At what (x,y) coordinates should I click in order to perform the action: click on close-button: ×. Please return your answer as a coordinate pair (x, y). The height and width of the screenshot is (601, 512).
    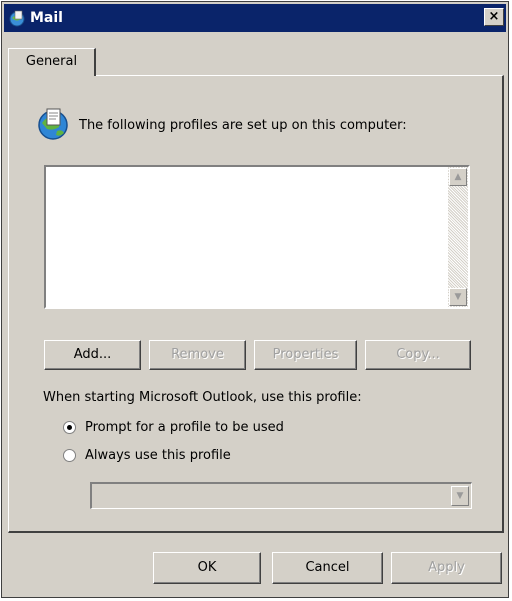
    Looking at the image, I should click on (494, 17).